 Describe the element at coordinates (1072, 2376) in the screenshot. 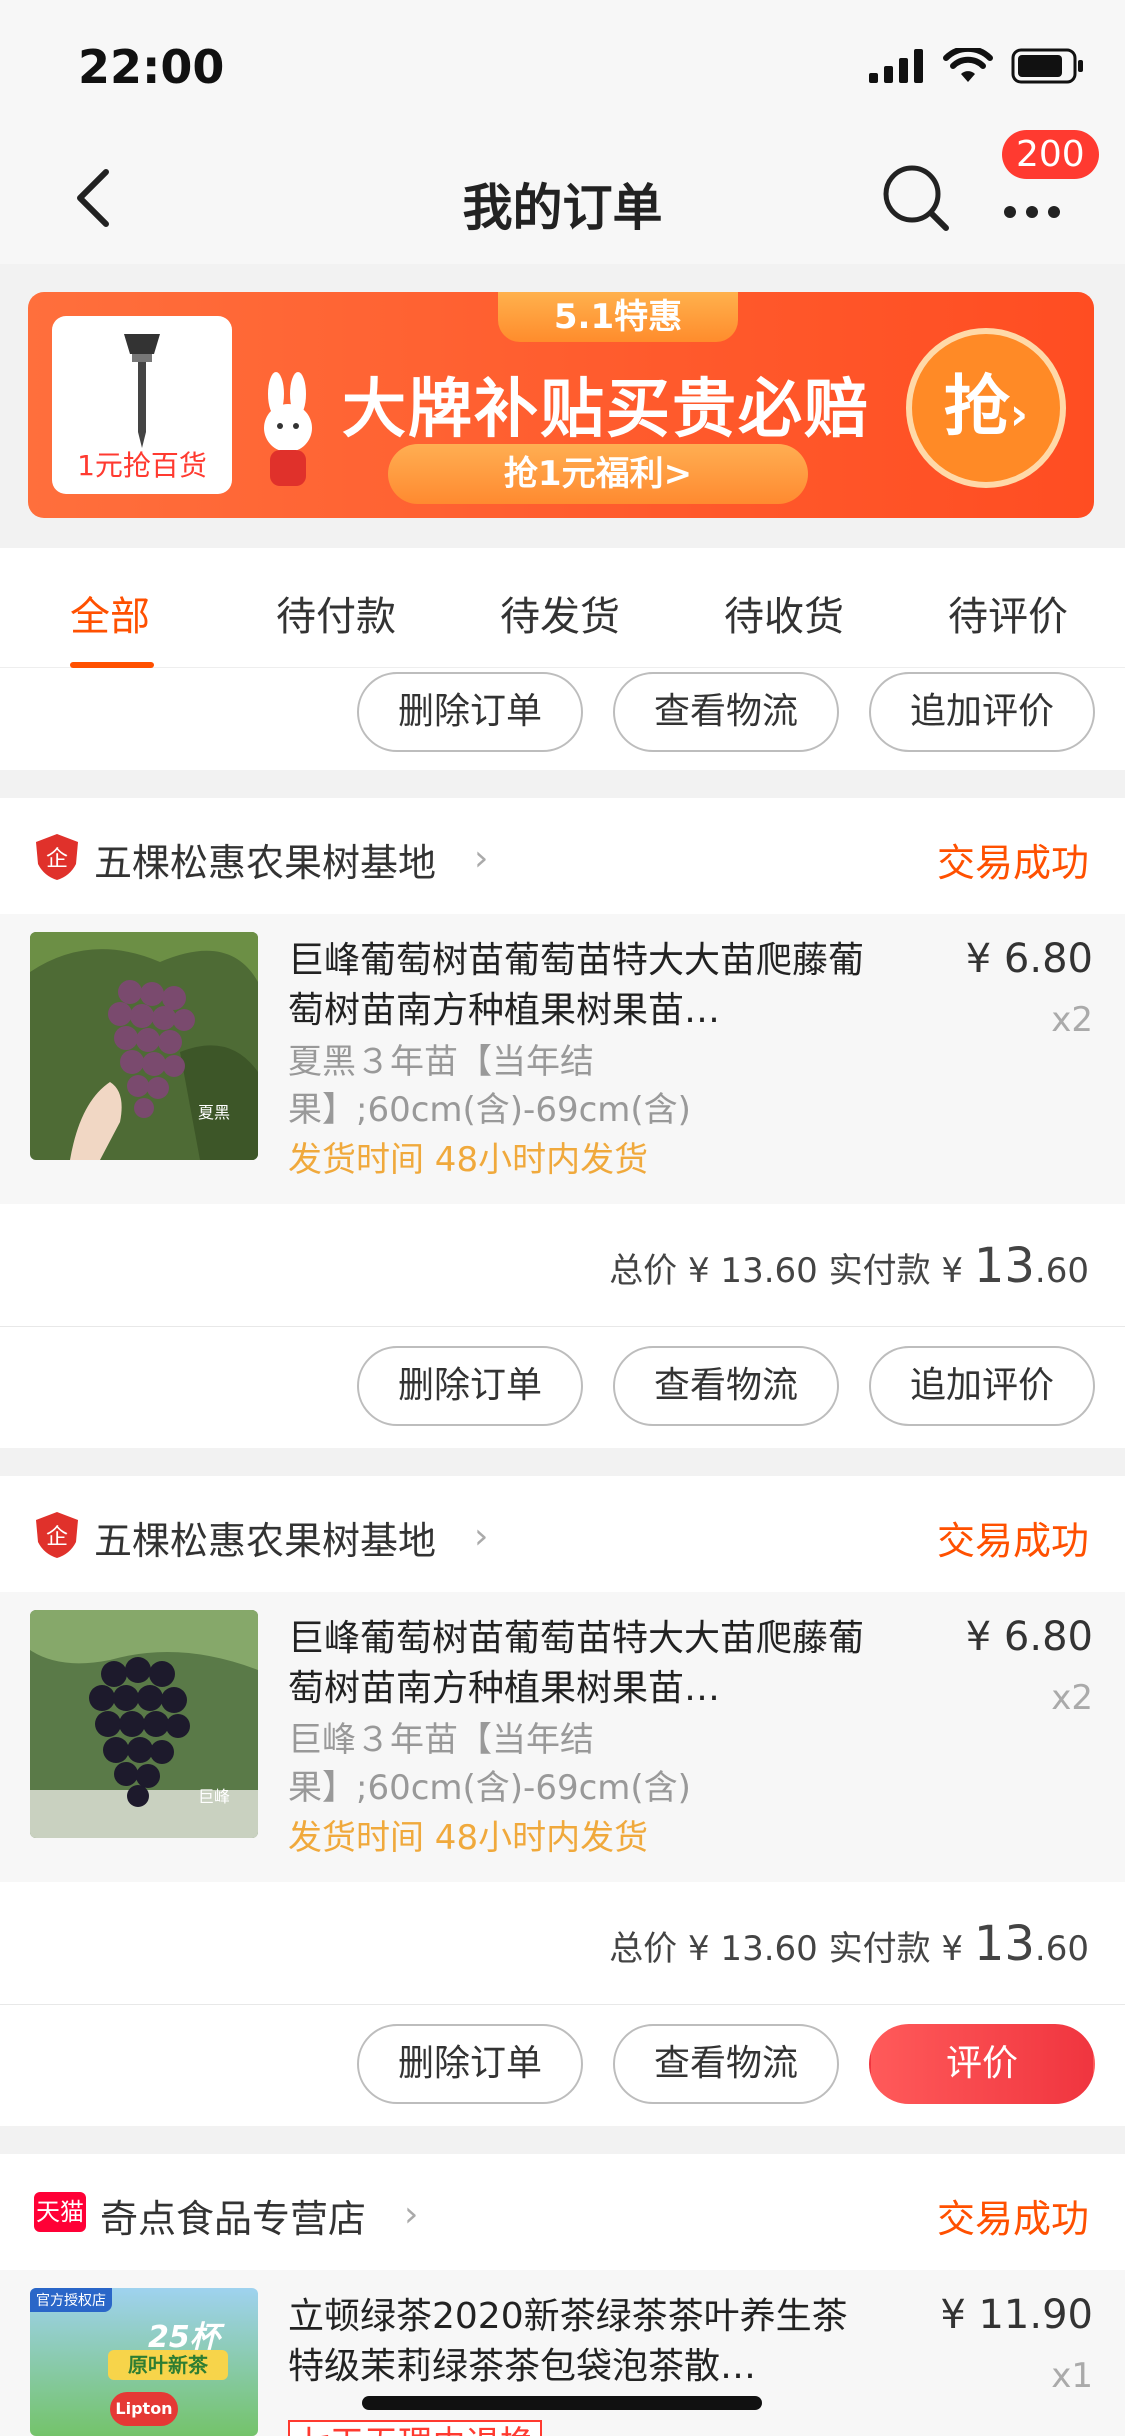

I see `item-quantity: x1` at that location.